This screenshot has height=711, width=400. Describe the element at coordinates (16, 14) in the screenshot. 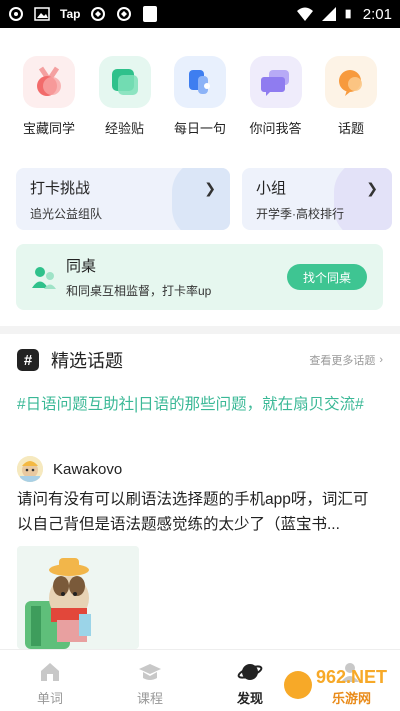

I see `settings-icon` at that location.